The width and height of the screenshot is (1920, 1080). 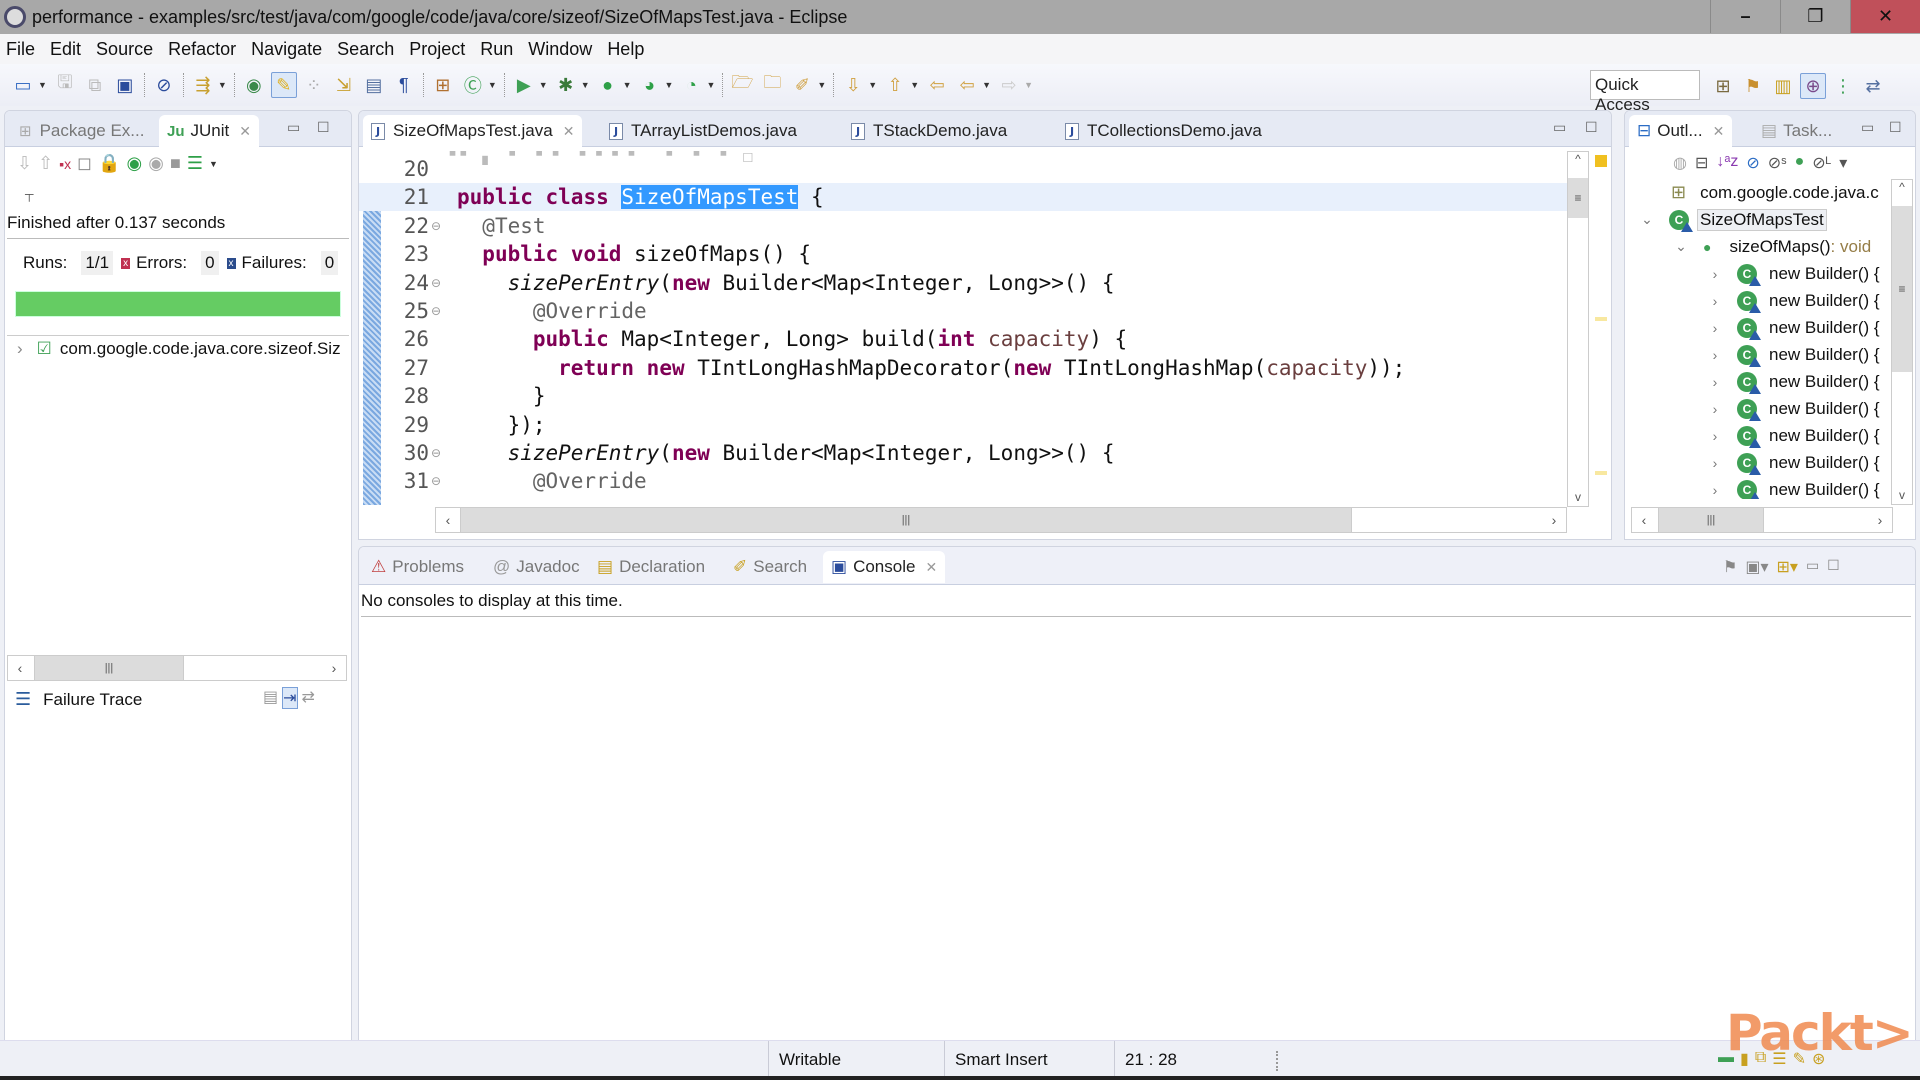 I want to click on refactor-icon: ⇶, so click(x=203, y=85).